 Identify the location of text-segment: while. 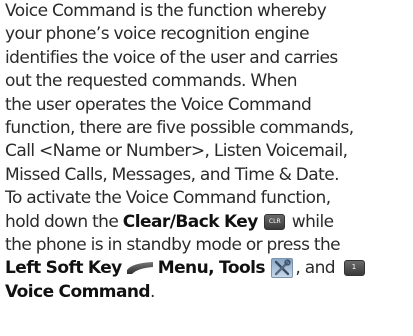
(310, 221).